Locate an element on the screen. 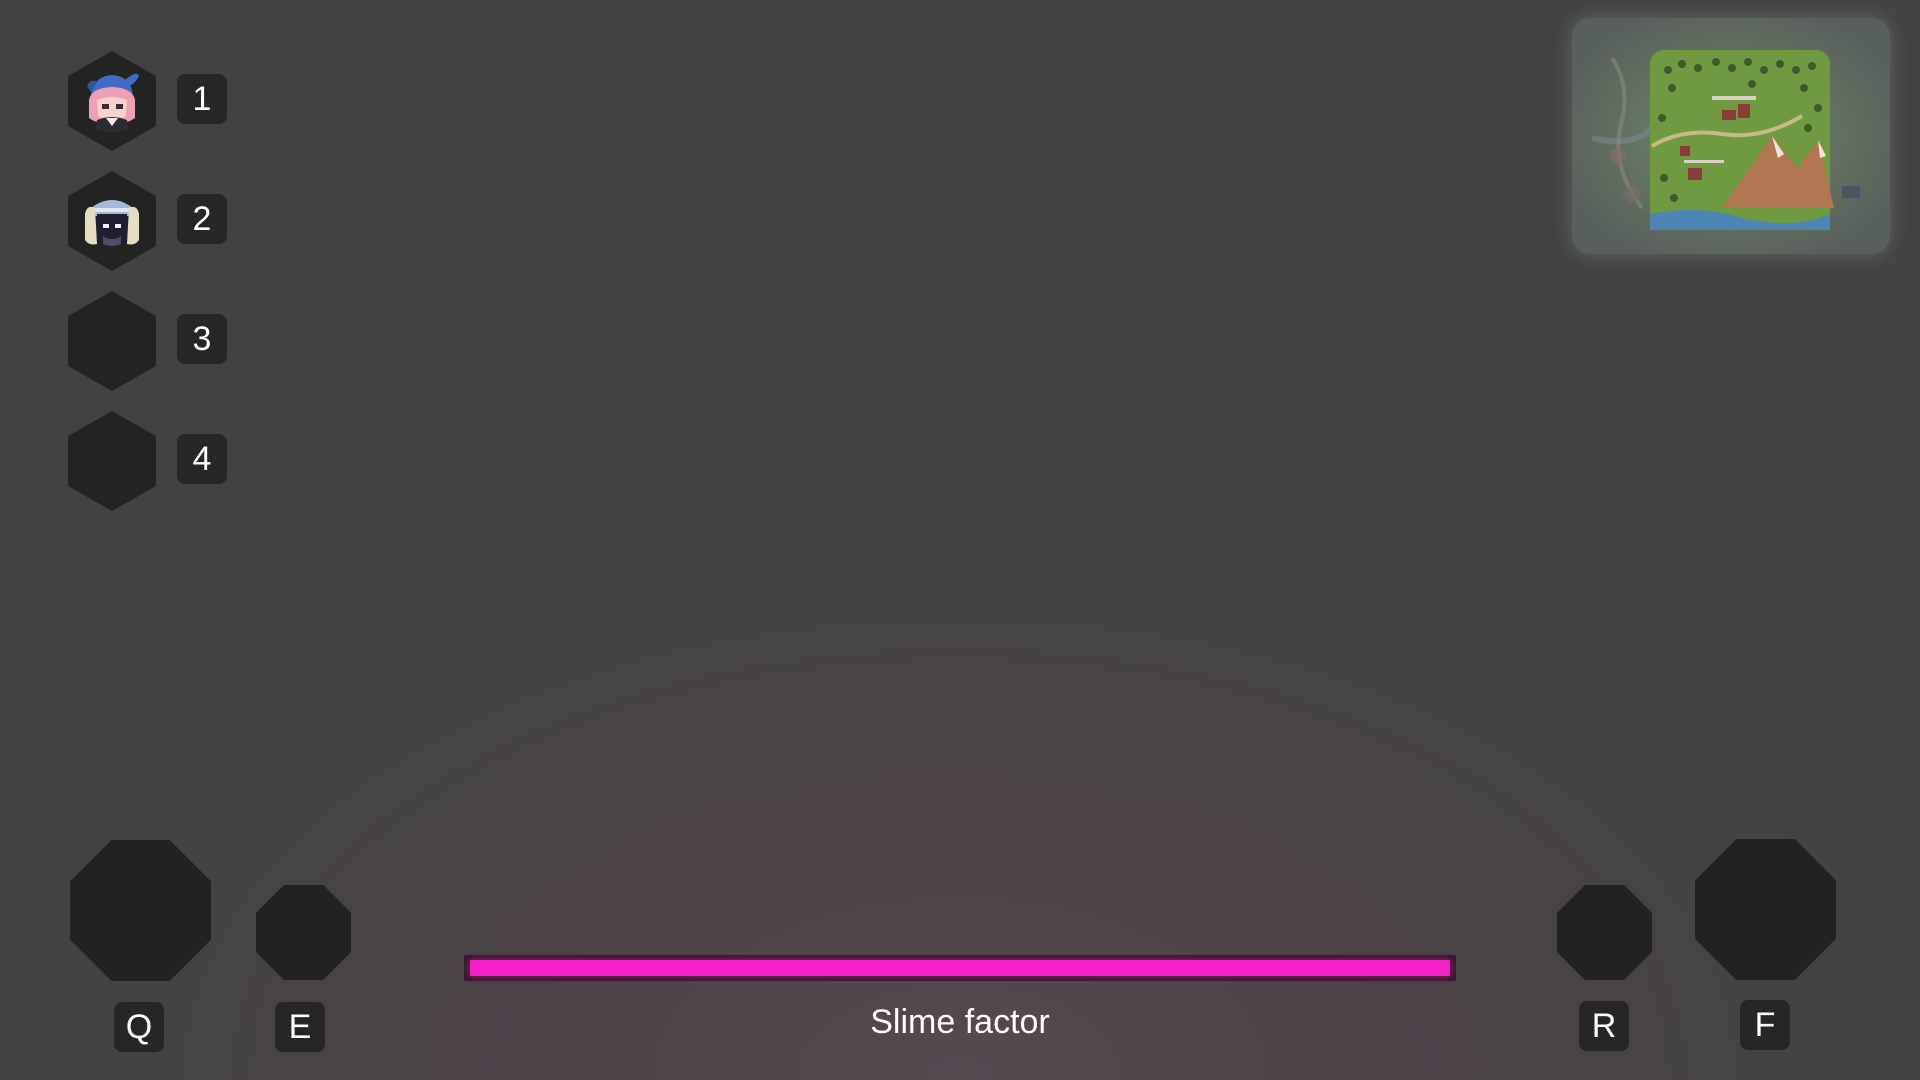 Image resolution: width=1920 pixels, height=1080 pixels. world-map-icon is located at coordinates (1731, 136).